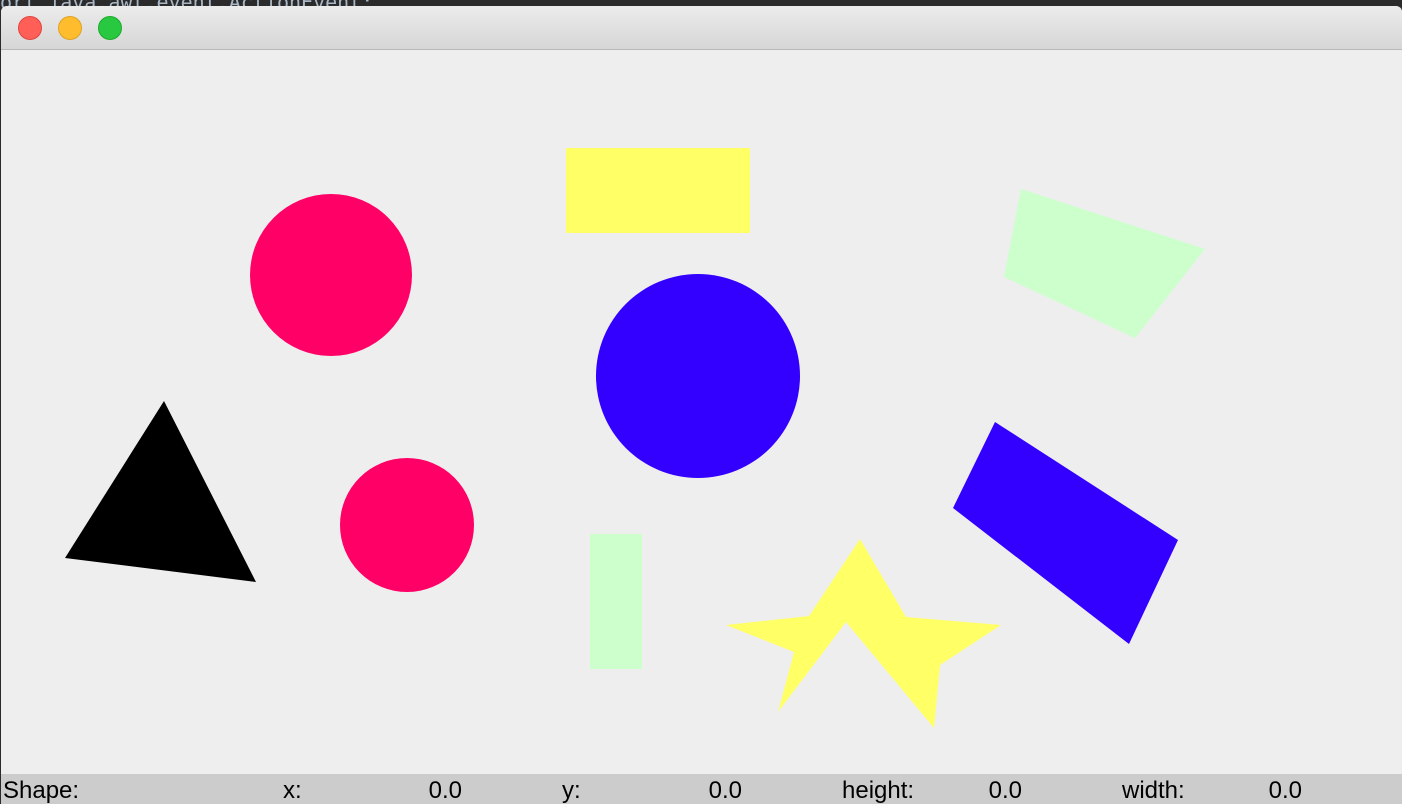 The width and height of the screenshot is (1402, 804). I want to click on yellow-rectangle, so click(658, 190).